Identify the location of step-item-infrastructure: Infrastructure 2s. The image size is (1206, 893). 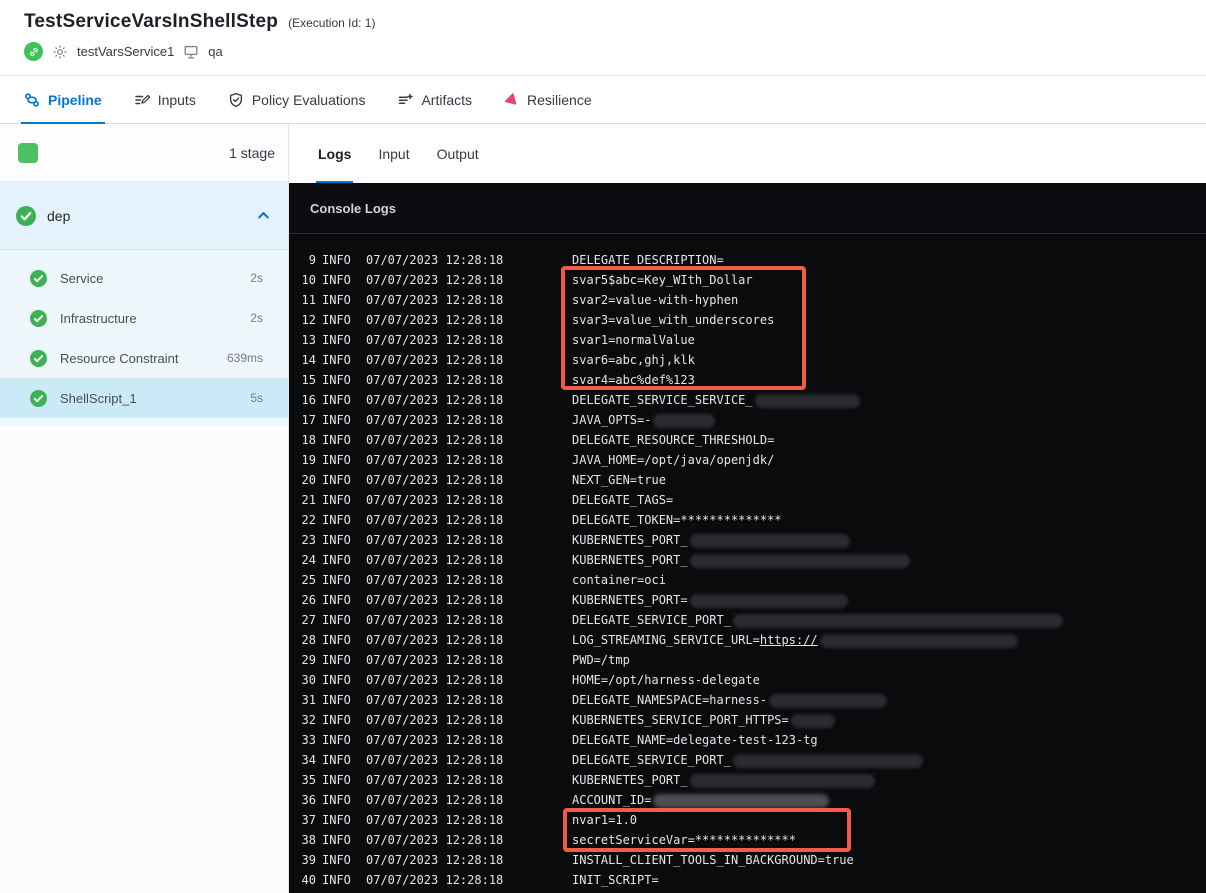
(144, 318).